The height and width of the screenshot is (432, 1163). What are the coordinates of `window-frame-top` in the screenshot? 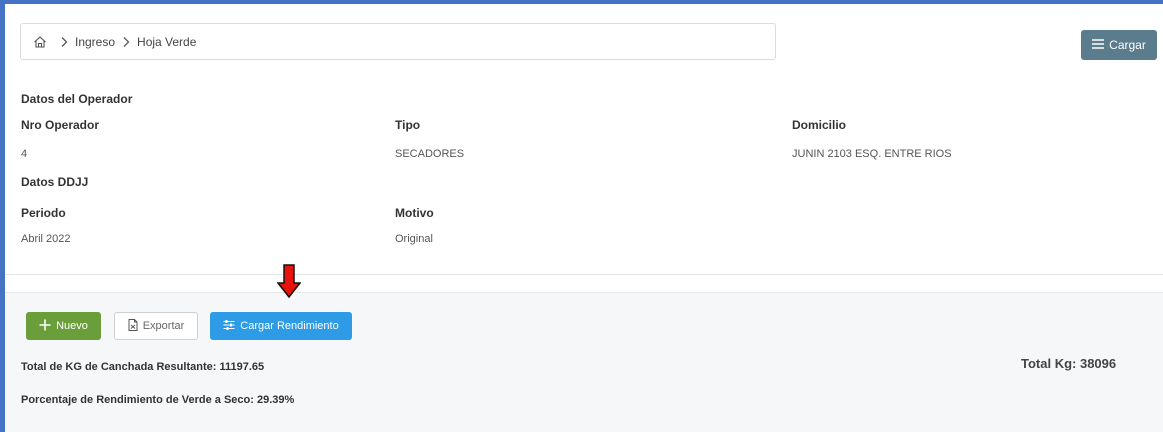 It's located at (581, 2).